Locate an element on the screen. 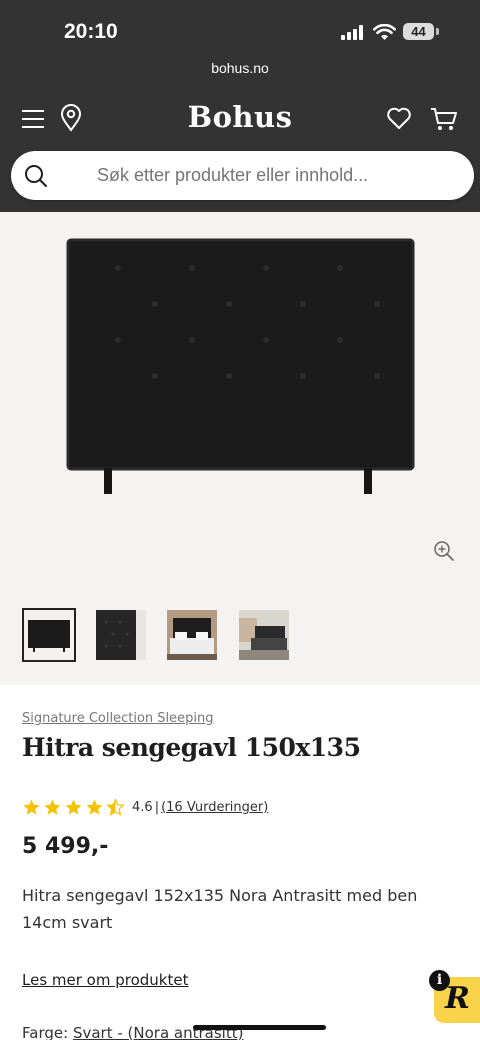 The height and width of the screenshot is (1040, 480). cart-icon is located at coordinates (444, 118).